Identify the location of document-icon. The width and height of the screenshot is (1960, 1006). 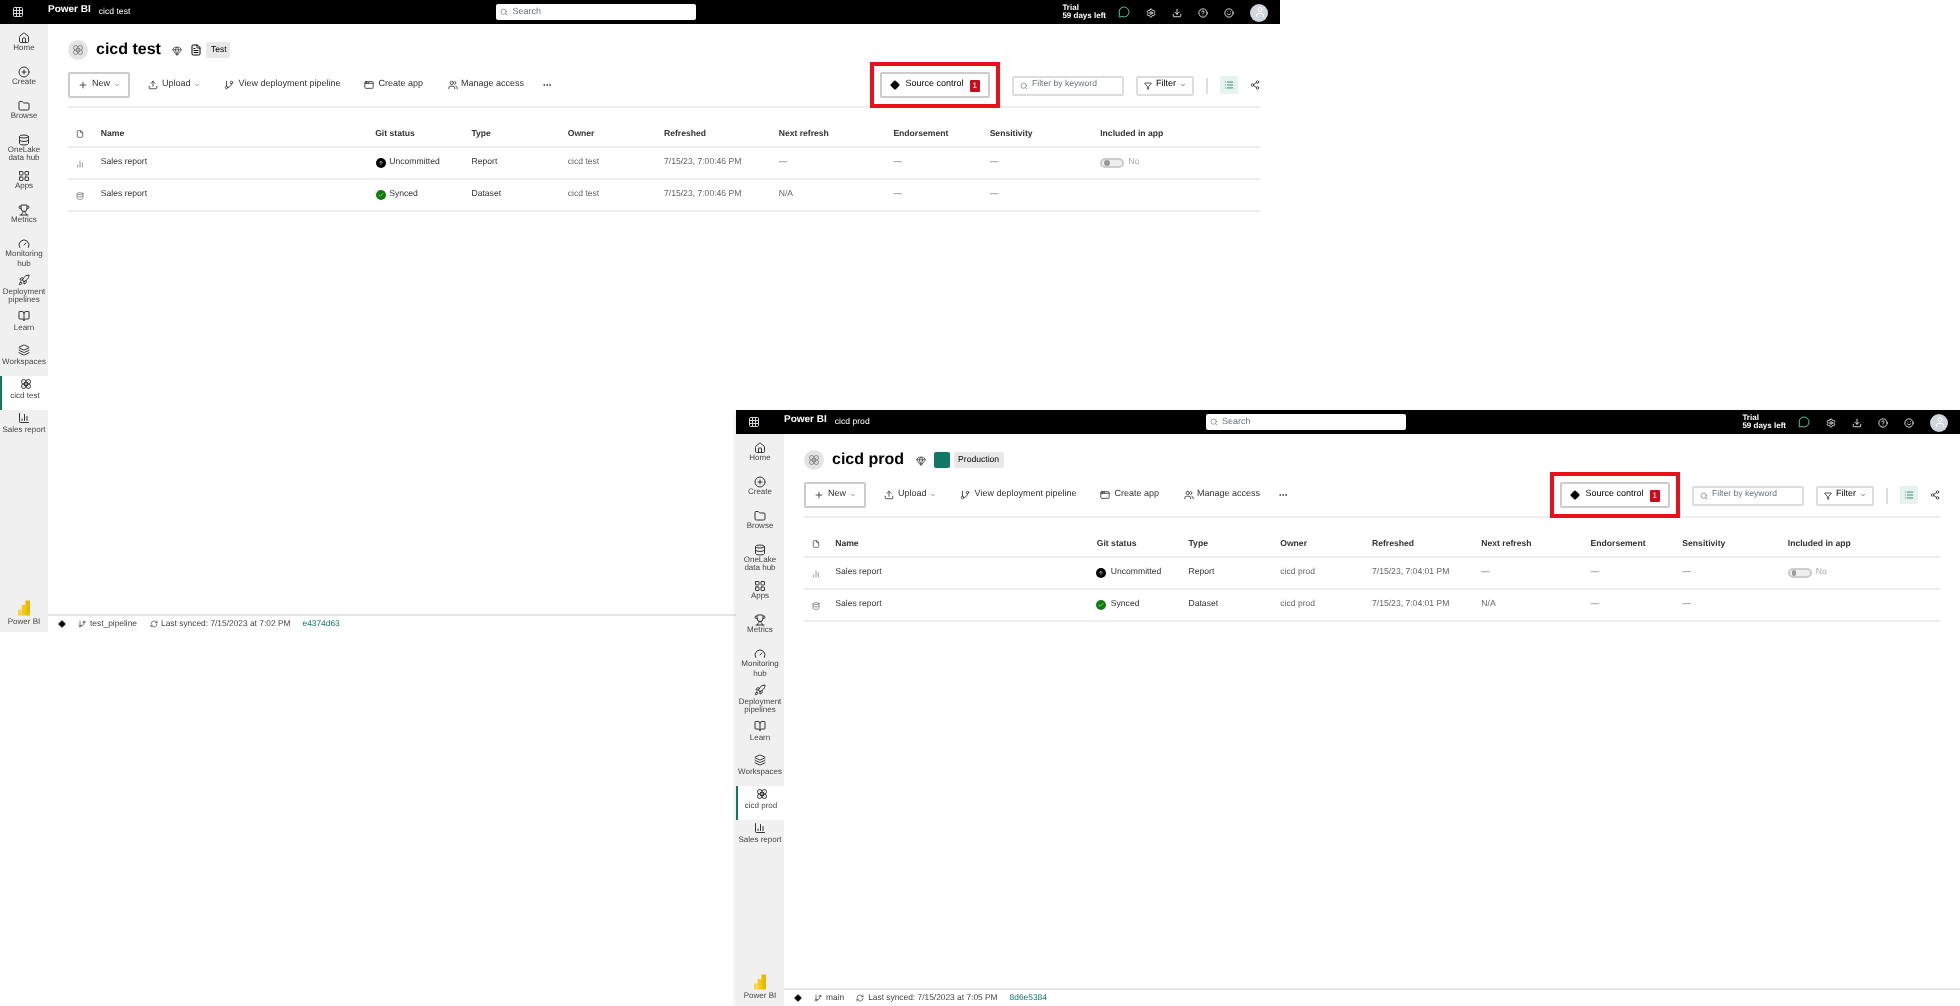
(196, 50).